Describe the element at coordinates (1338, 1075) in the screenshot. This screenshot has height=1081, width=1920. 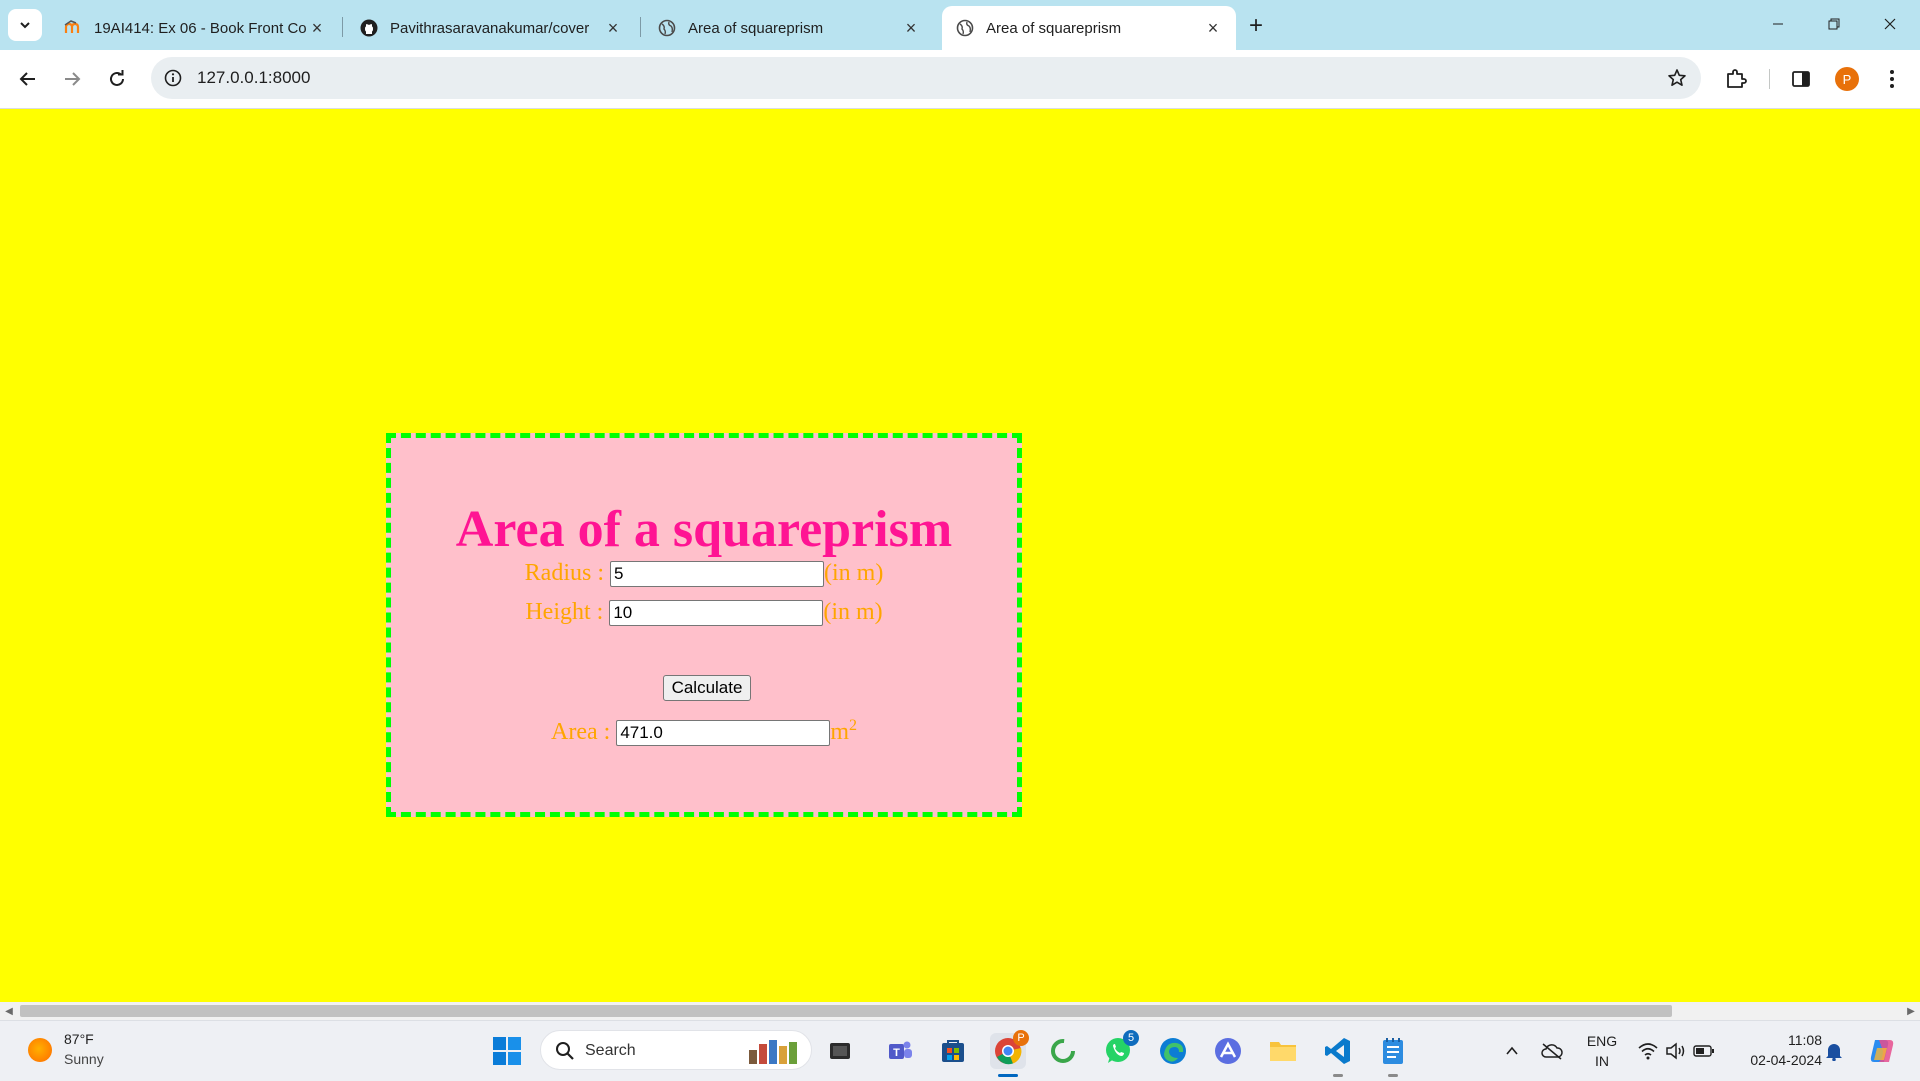
I see `running-app-indicator` at that location.